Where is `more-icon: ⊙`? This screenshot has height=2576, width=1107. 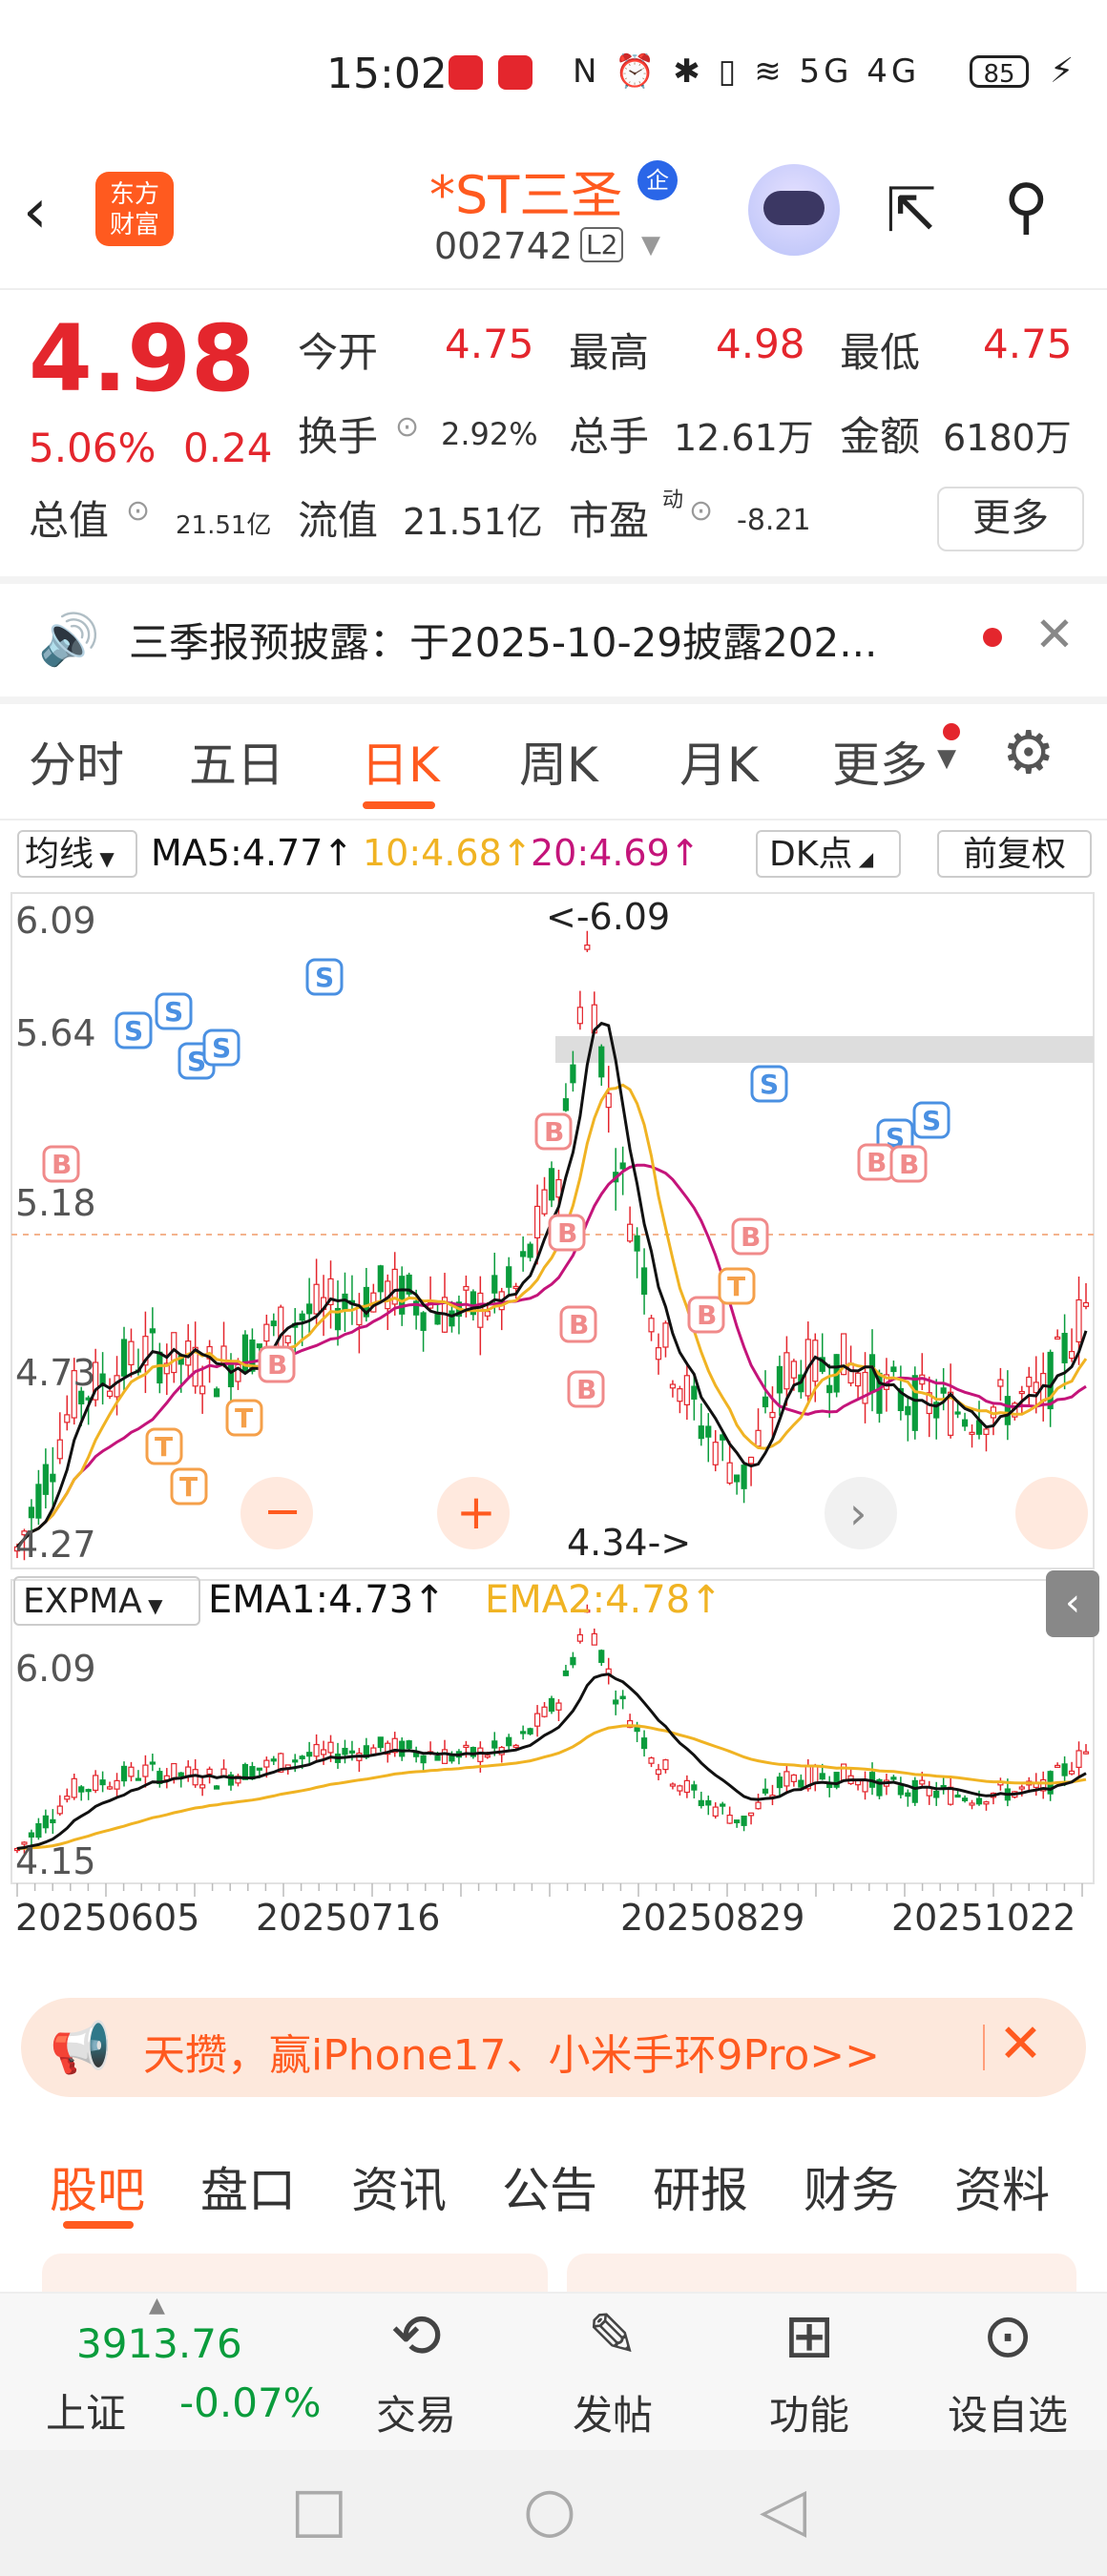 more-icon: ⊙ is located at coordinates (1007, 2336).